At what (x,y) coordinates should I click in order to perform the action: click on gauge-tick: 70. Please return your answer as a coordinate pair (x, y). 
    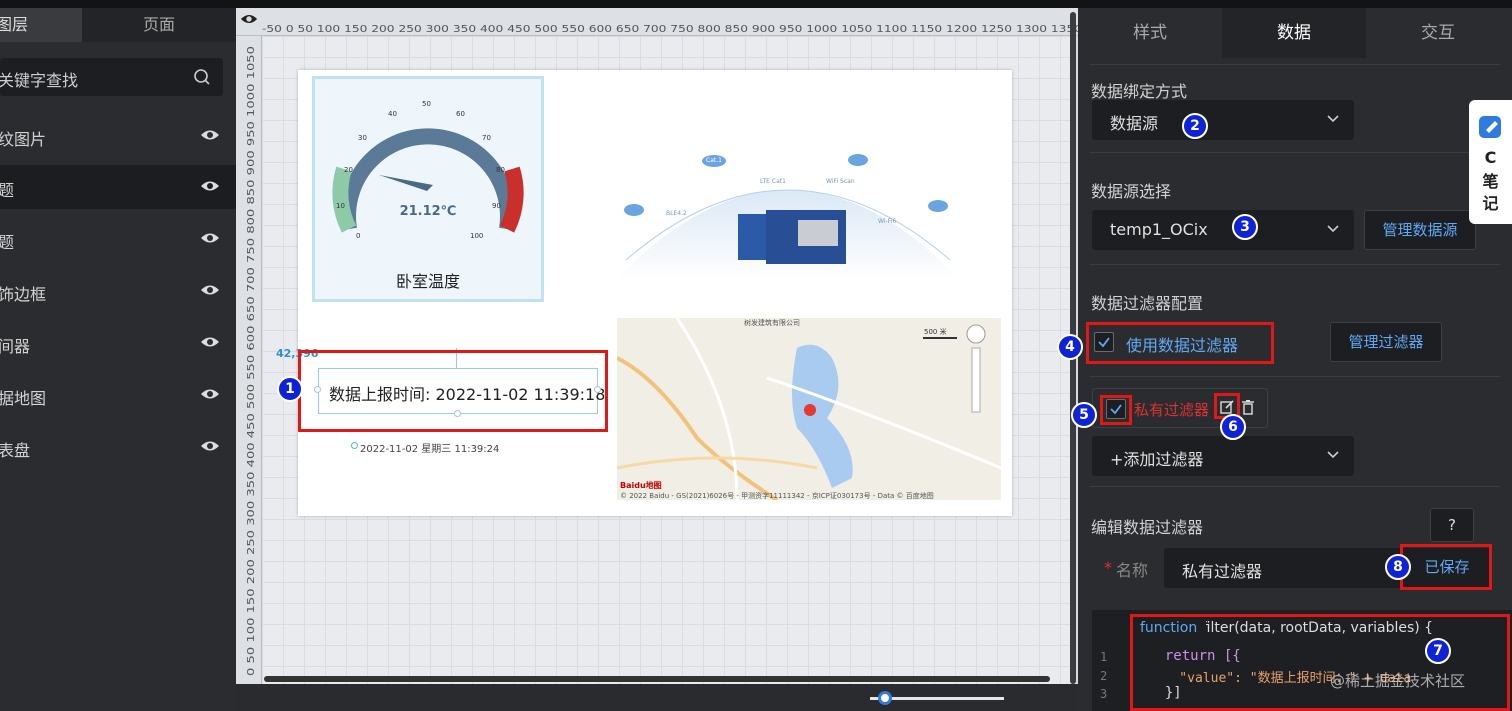
    Looking at the image, I should click on (486, 138).